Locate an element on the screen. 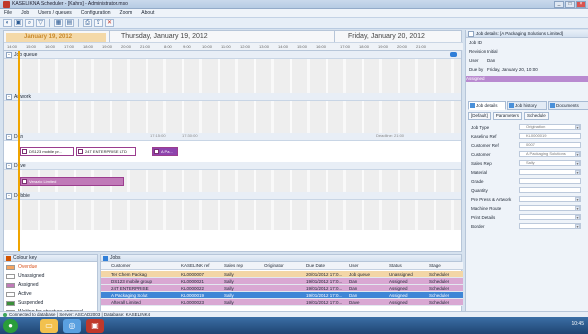 This screenshot has width=588, height=334. field-input: KL0000019 is located at coordinates (550, 136).